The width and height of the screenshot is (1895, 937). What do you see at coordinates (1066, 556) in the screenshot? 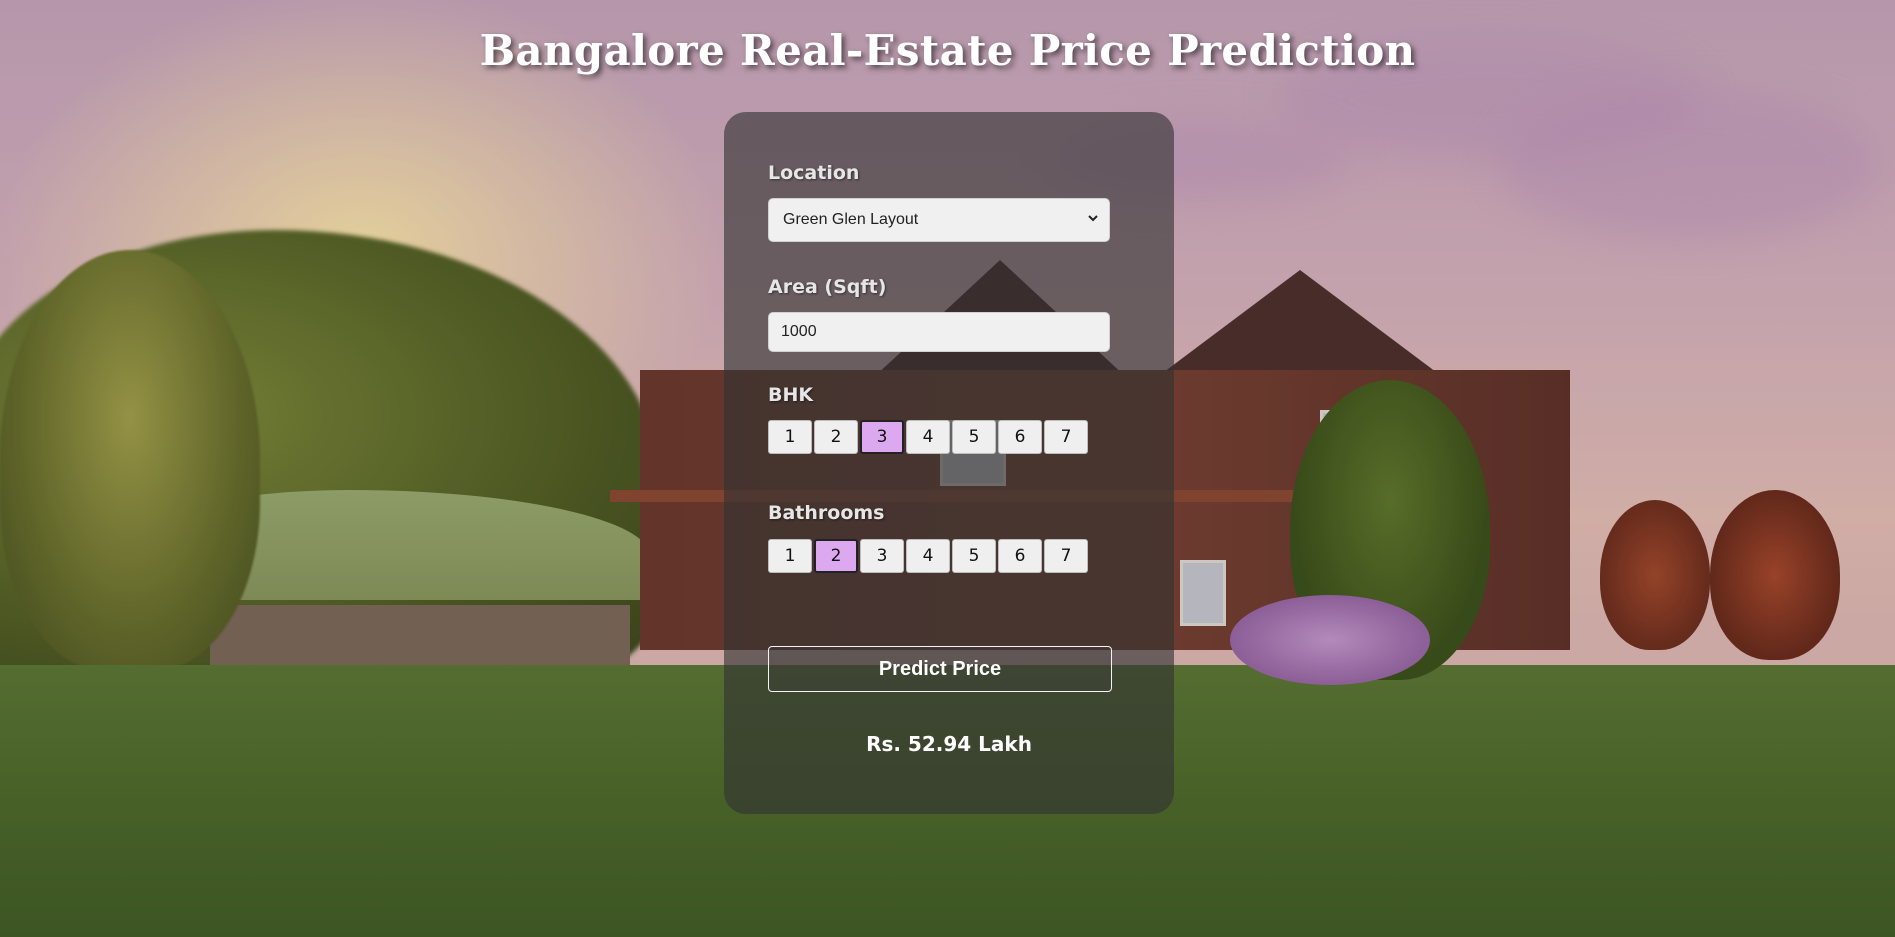
I see `bathrooms-option-7: 7` at bounding box center [1066, 556].